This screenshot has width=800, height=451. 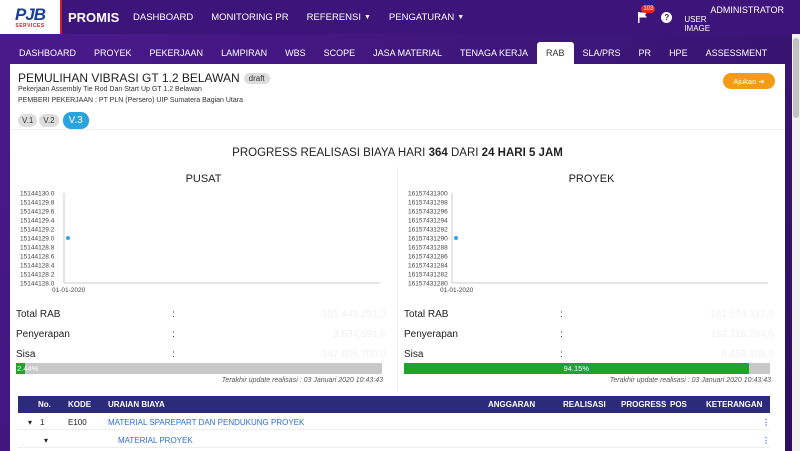 I want to click on y-tick-label: 15144129.8, so click(x=37, y=203).